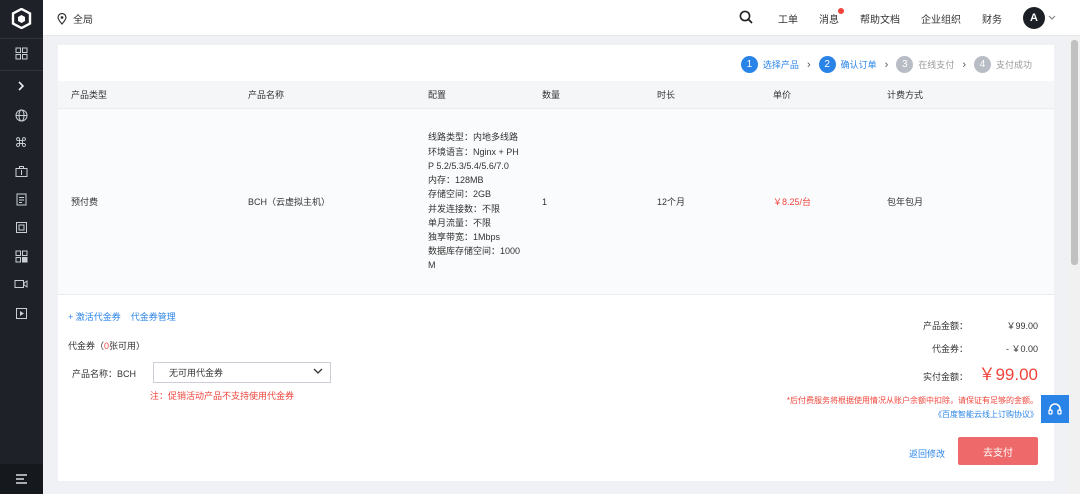  What do you see at coordinates (936, 65) in the screenshot?
I see `step-label: 在线支付` at bounding box center [936, 65].